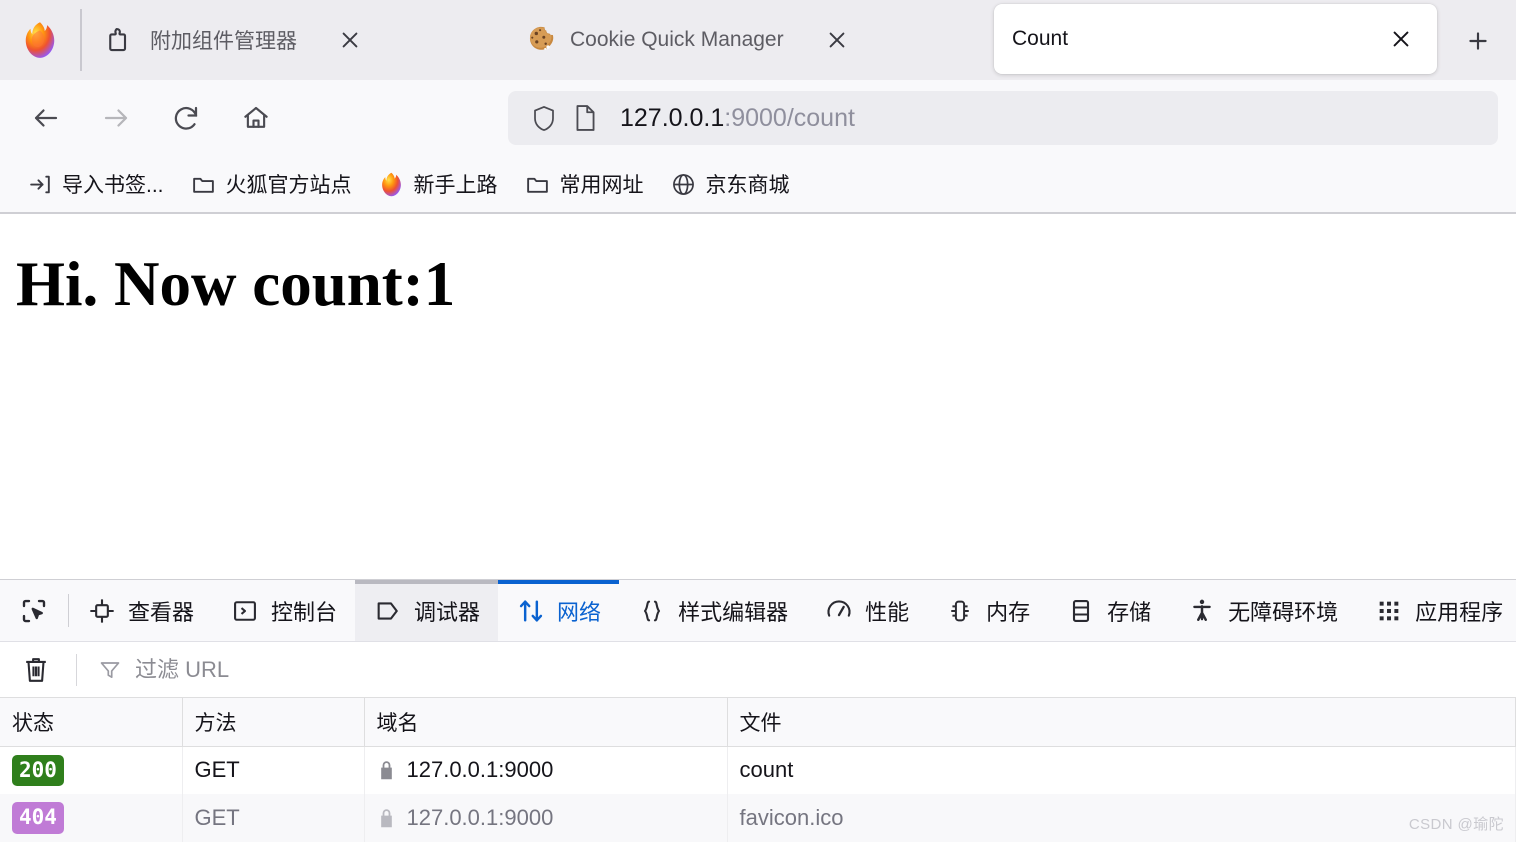 The height and width of the screenshot is (842, 1516). Describe the element at coordinates (116, 118) in the screenshot. I see `forward-arrow-icon` at that location.